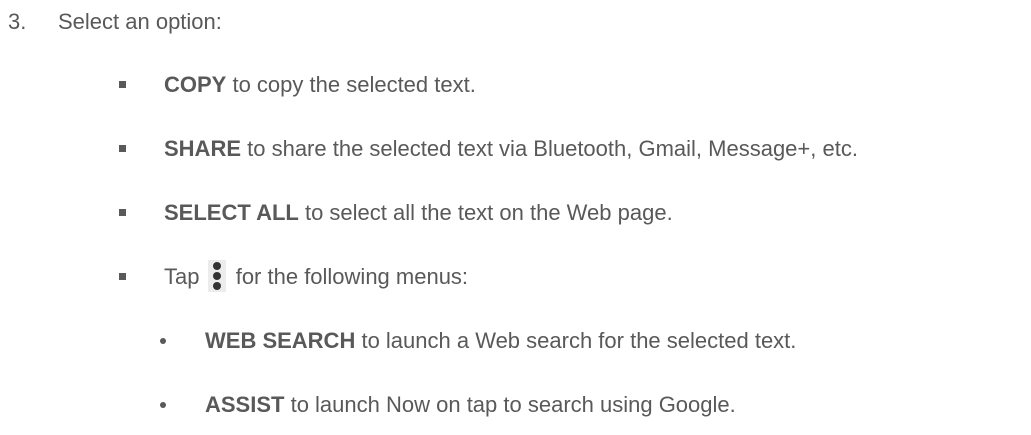 This screenshot has height=435, width=1031. I want to click on tap-prefix: Tap, so click(185, 276).